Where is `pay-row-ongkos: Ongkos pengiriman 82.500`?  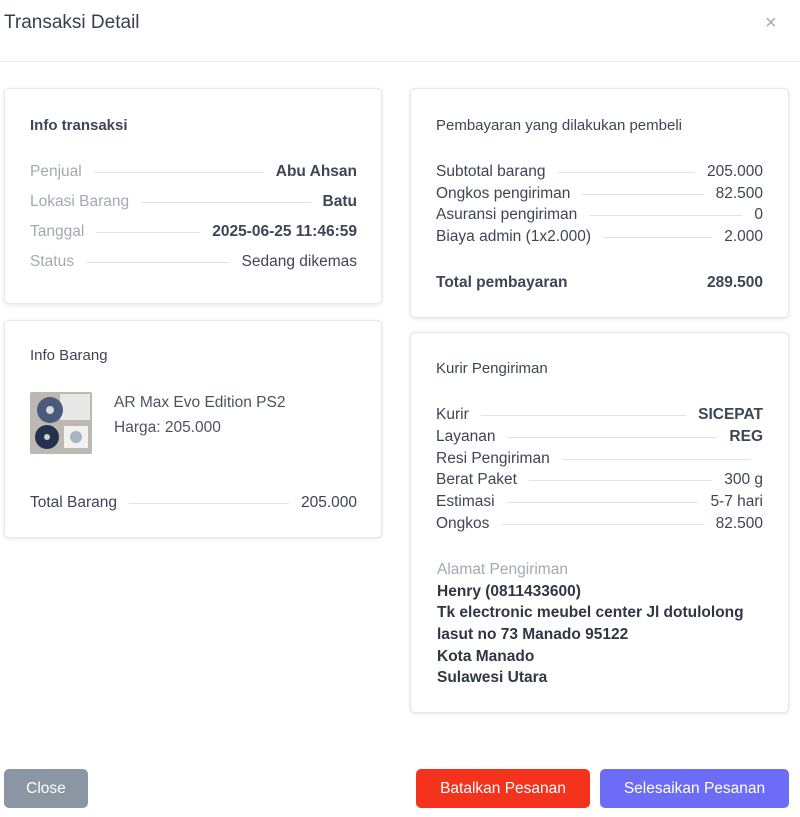
pay-row-ongkos: Ongkos pengiriman 82.500 is located at coordinates (599, 194).